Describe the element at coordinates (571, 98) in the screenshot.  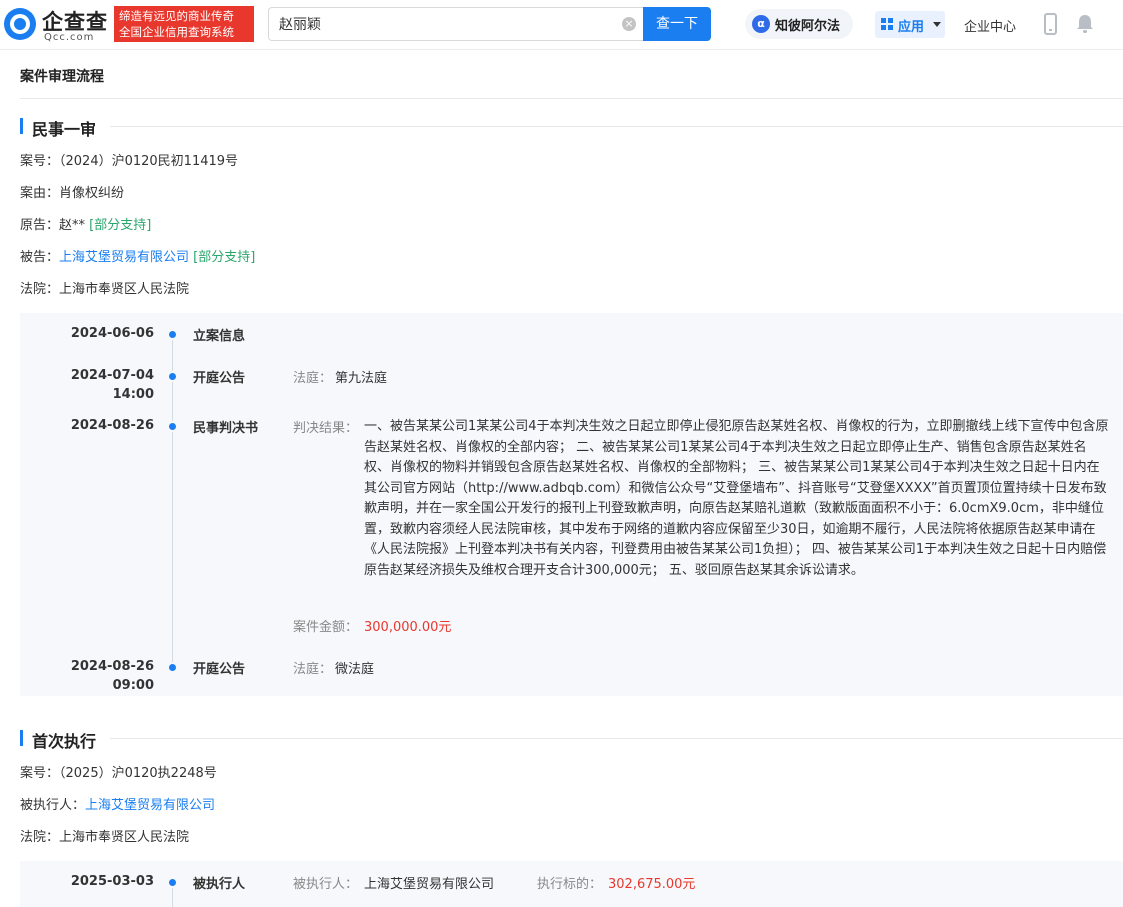
I see `page-divider` at that location.